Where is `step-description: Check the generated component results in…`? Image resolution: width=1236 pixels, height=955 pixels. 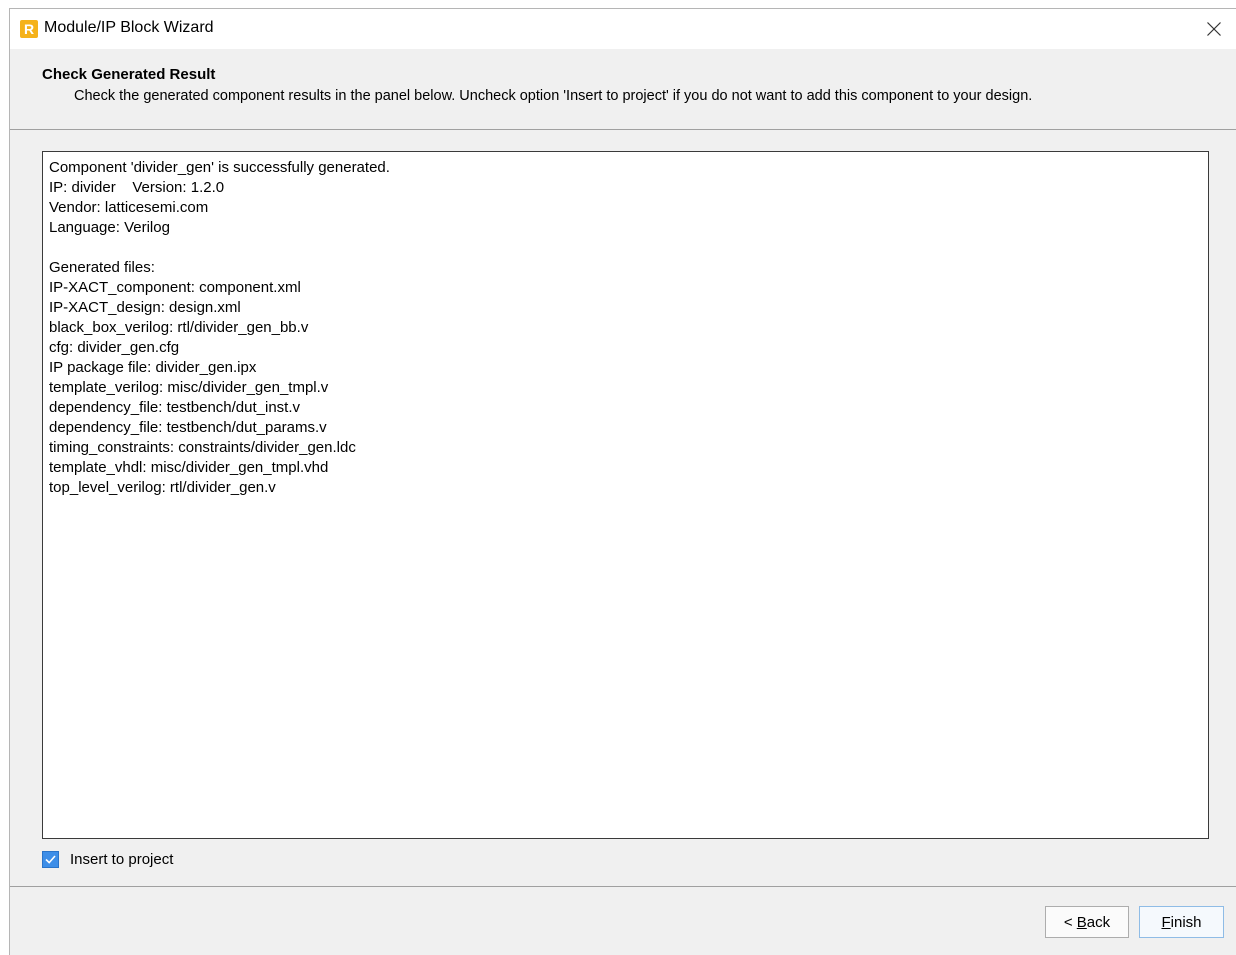
step-description: Check the generated component results in… is located at coordinates (553, 96).